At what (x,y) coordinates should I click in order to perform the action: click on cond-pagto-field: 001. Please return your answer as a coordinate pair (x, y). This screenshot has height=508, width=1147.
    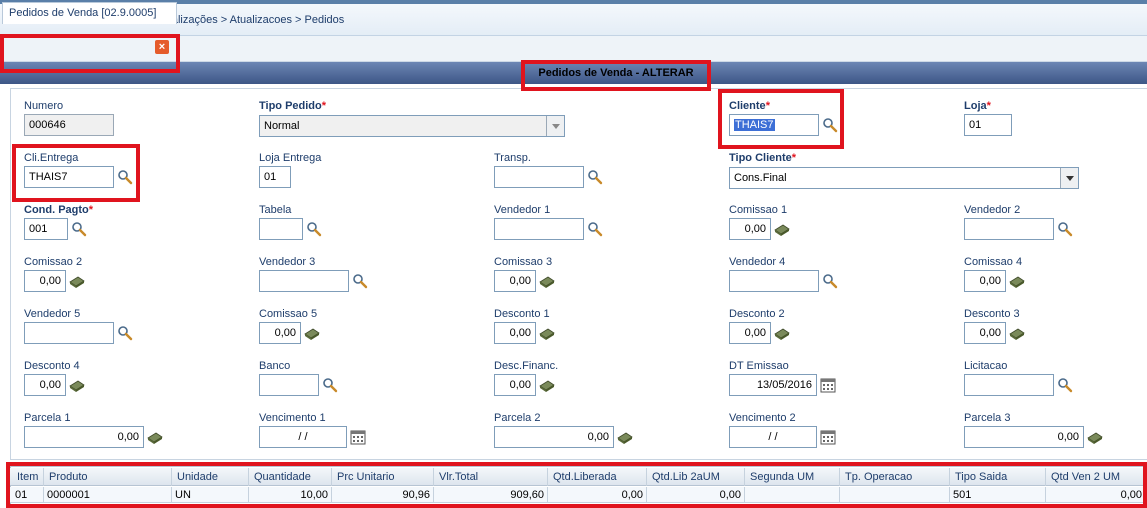
    Looking at the image, I should click on (46, 229).